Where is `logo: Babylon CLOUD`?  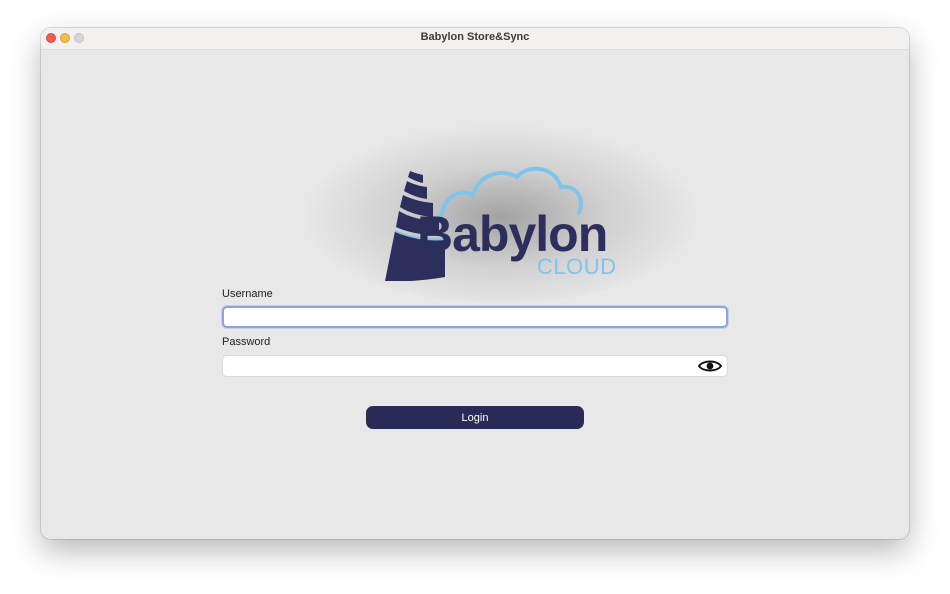 logo: Babylon CLOUD is located at coordinates (501, 213).